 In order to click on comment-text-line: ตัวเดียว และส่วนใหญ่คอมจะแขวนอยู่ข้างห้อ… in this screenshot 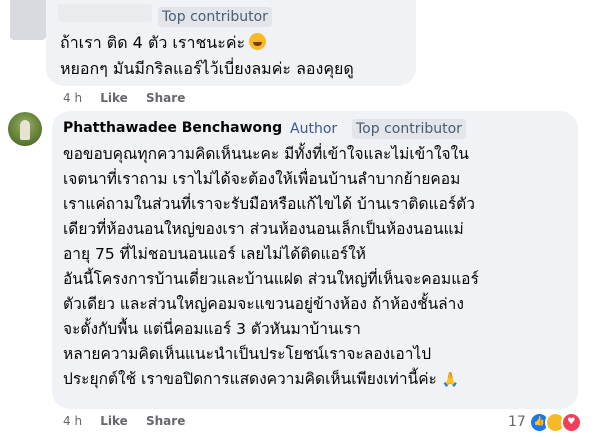, I will do `click(263, 304)`.